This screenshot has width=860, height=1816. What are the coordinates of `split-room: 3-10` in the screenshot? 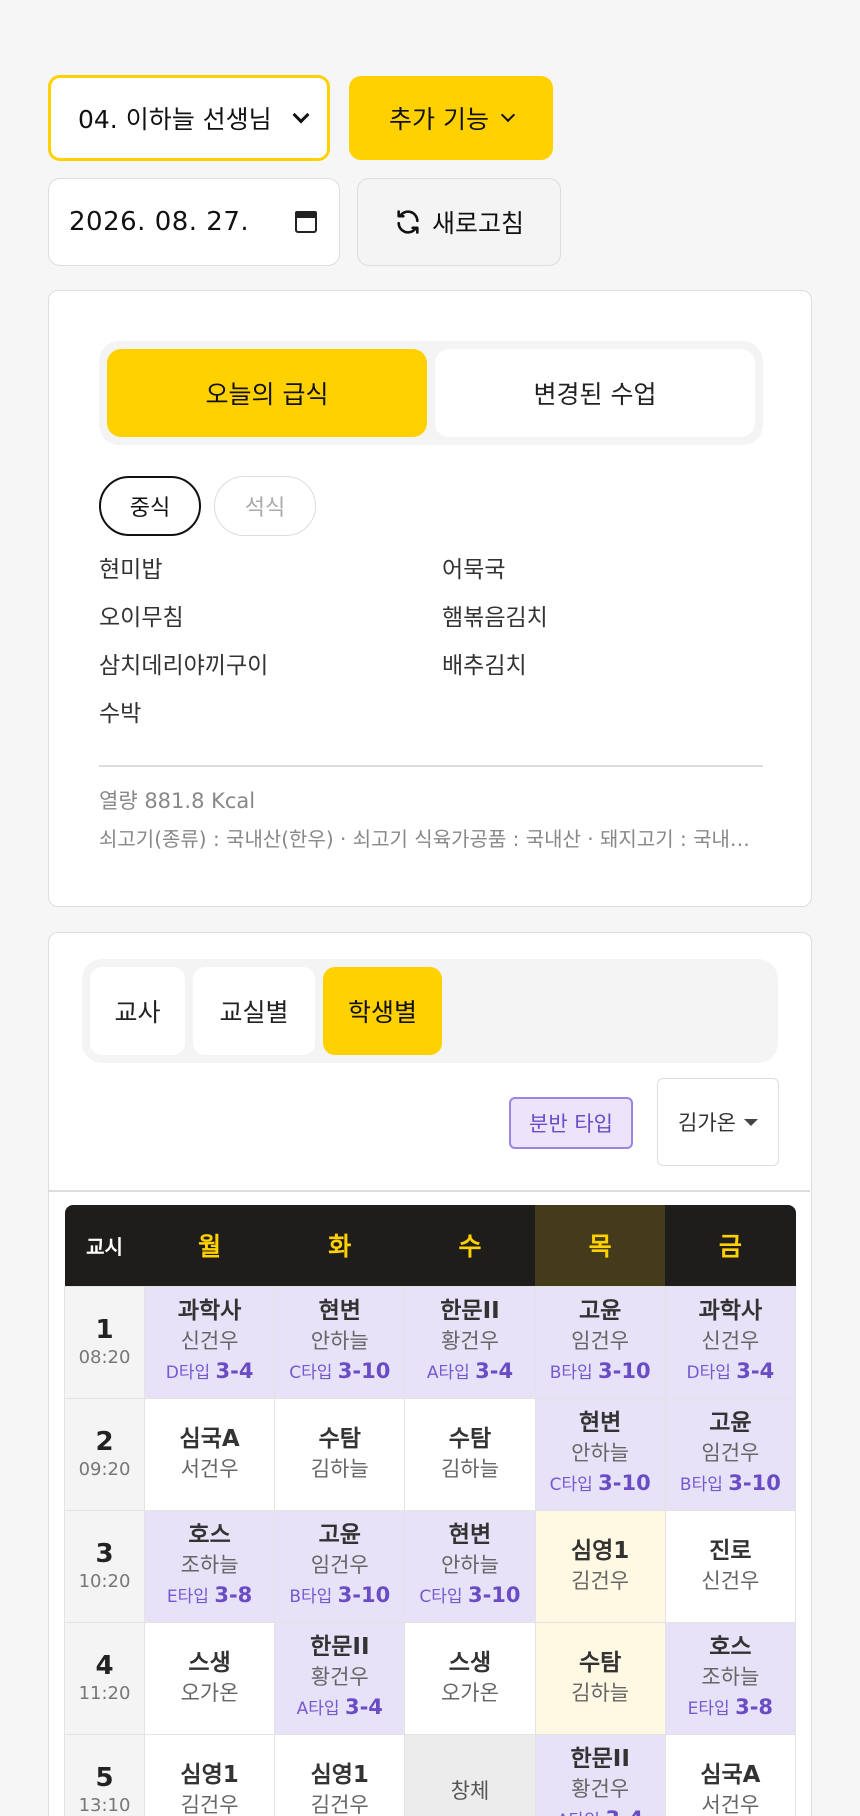 It's located at (494, 1595).